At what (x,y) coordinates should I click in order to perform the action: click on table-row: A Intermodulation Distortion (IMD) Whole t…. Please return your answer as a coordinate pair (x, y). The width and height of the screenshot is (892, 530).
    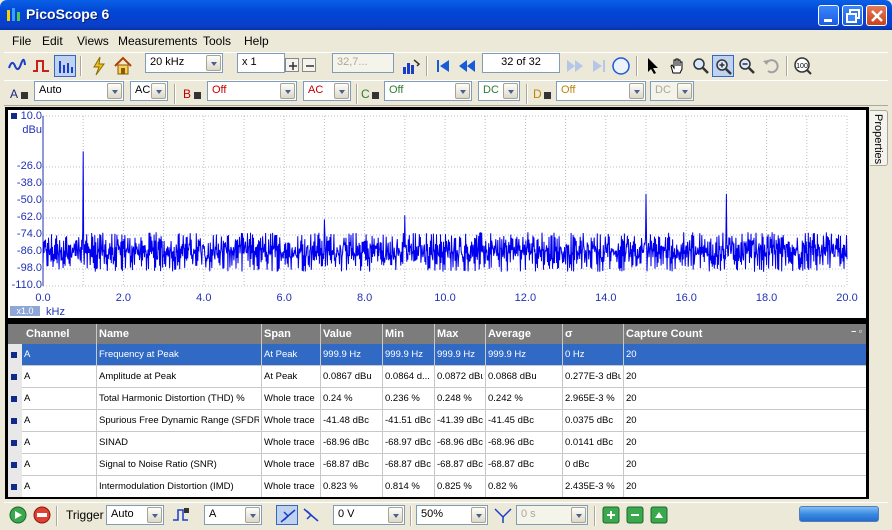
    Looking at the image, I should click on (437, 486).